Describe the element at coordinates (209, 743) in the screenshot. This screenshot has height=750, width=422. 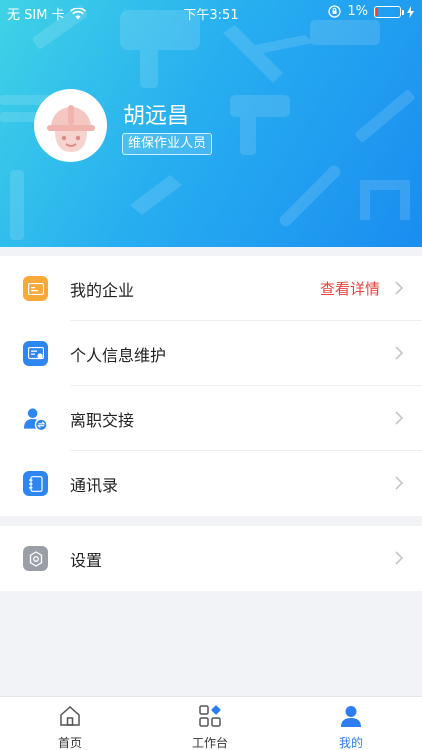
I see `tab-label: 工作台` at that location.